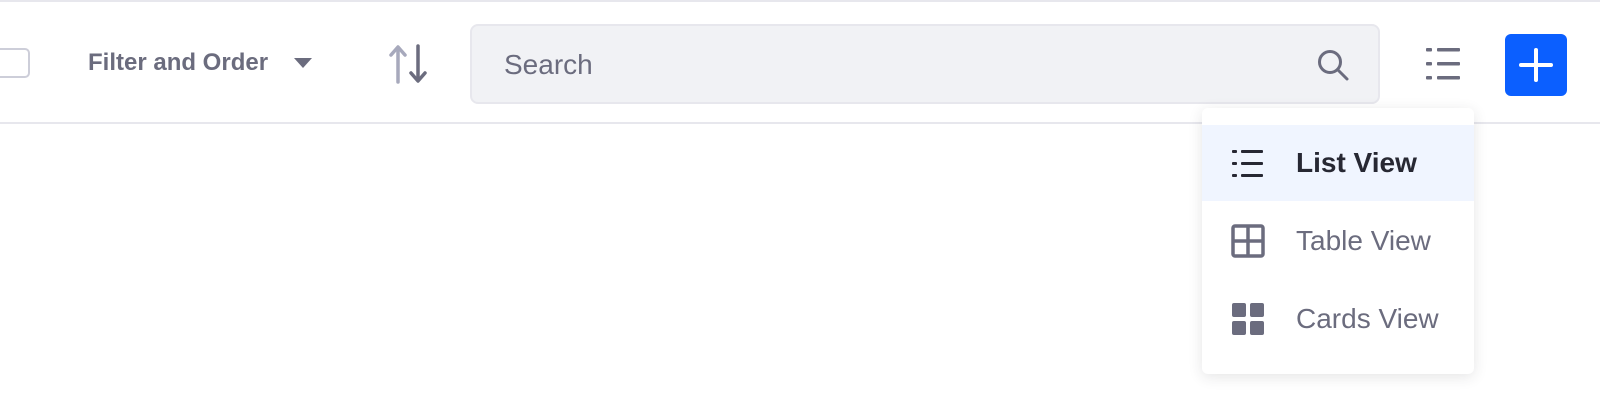  What do you see at coordinates (1248, 241) in the screenshot?
I see `table-icon` at bounding box center [1248, 241].